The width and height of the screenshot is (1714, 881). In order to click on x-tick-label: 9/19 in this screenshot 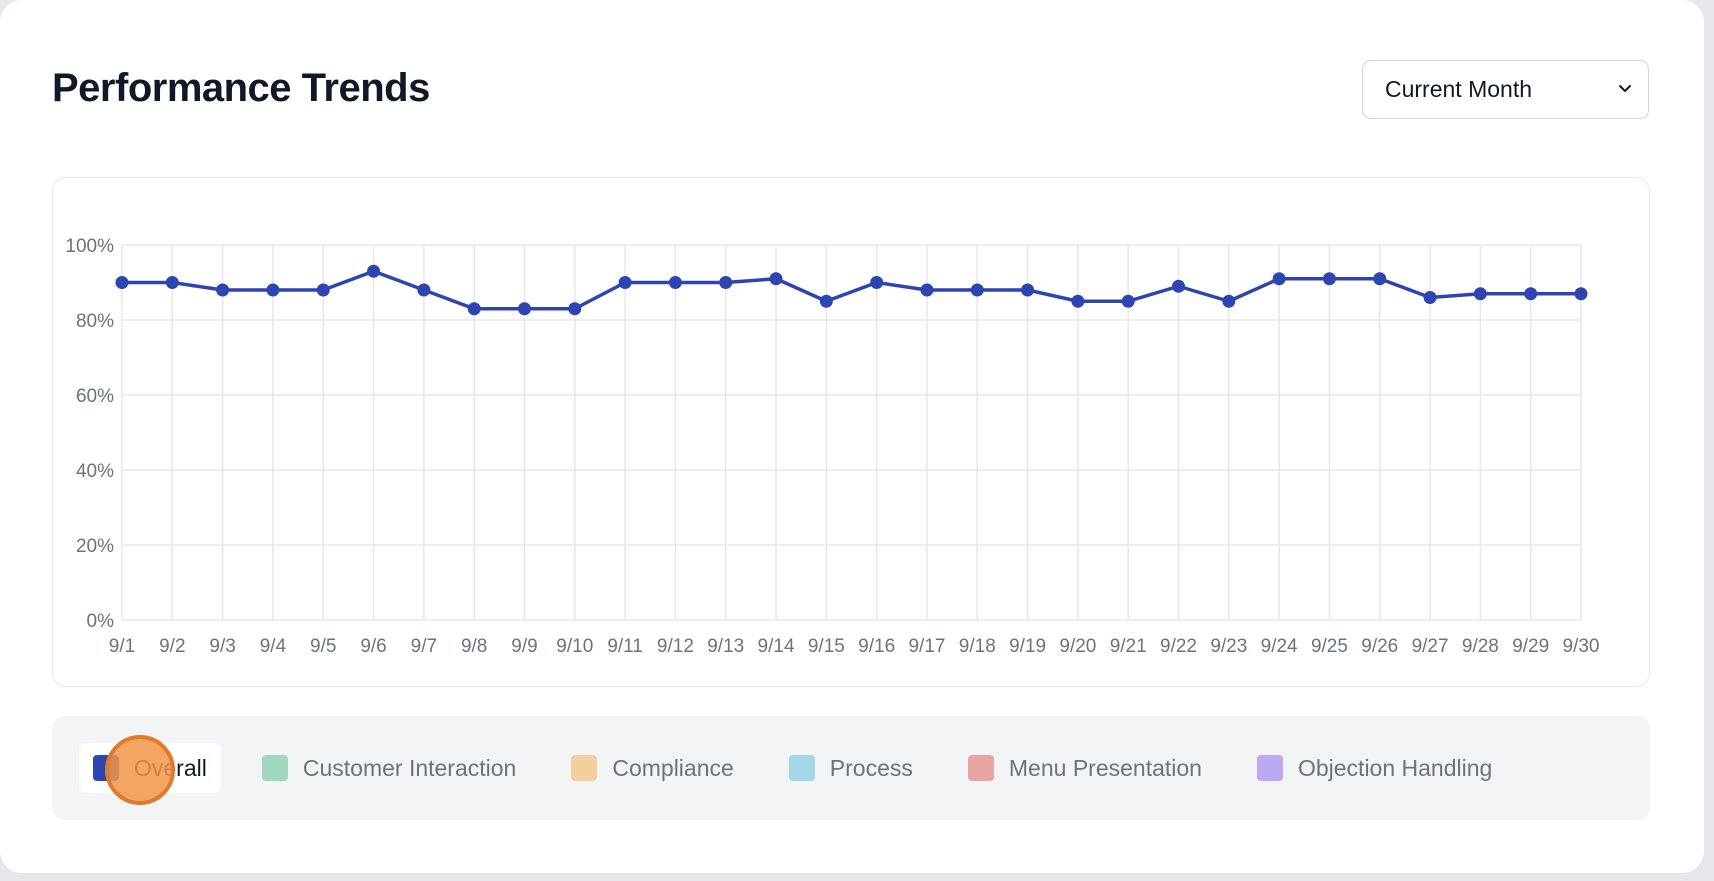, I will do `click(1027, 646)`.